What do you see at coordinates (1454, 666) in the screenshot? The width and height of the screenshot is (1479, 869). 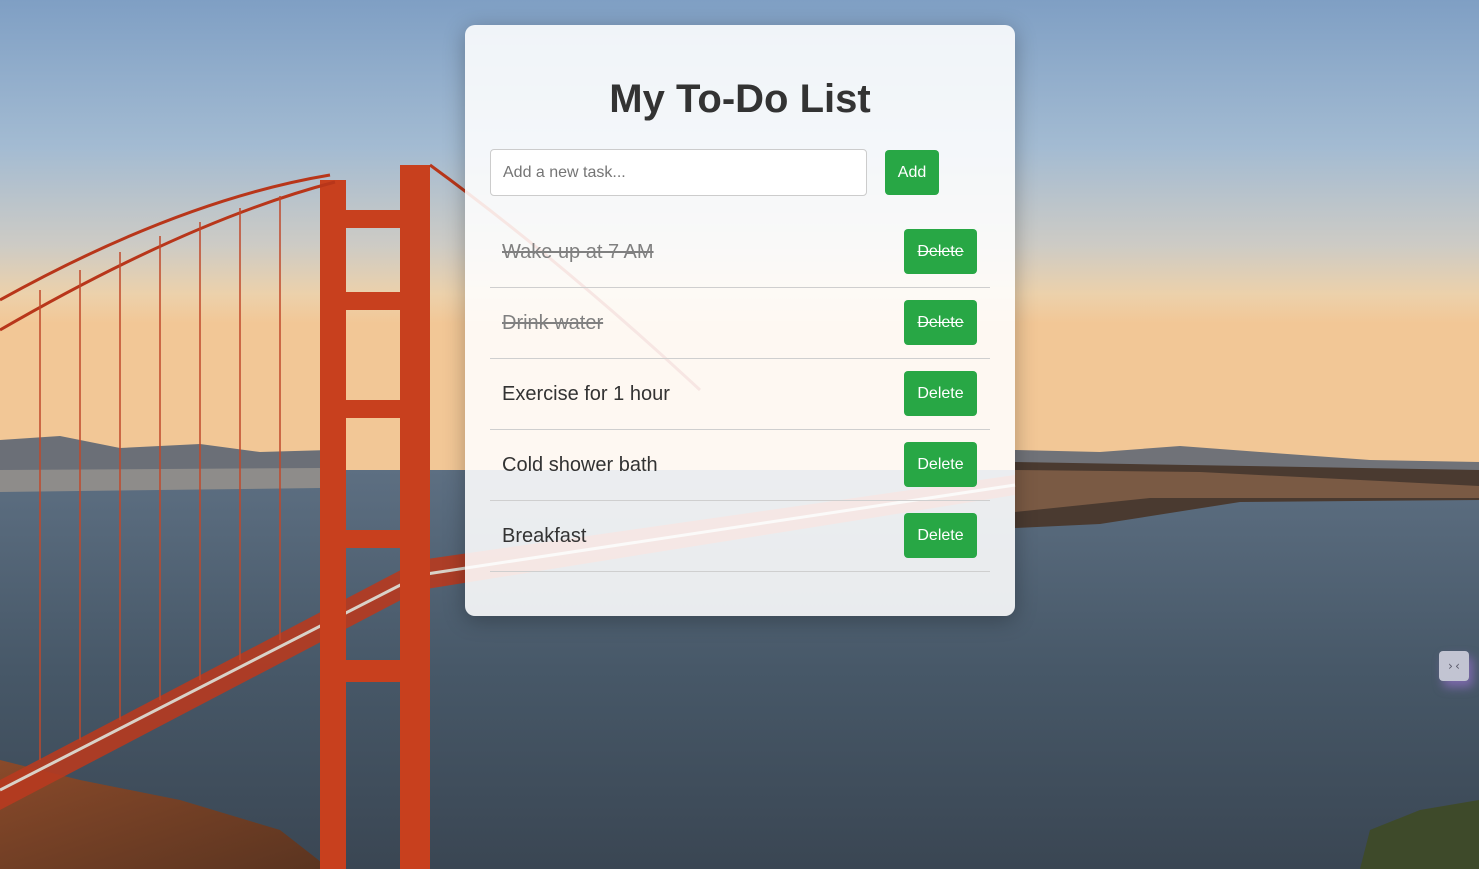 I see `code-brackets-icon: ›‹` at bounding box center [1454, 666].